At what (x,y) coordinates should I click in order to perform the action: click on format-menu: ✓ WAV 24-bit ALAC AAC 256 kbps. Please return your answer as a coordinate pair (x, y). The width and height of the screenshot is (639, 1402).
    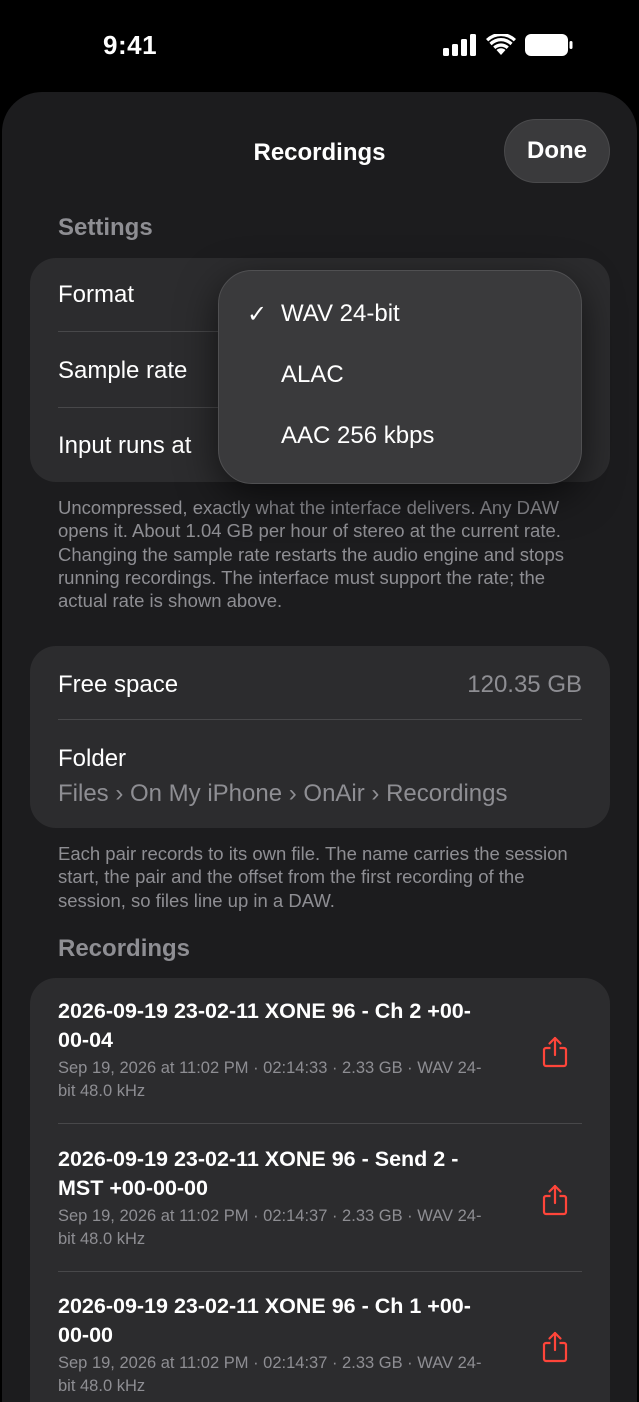
    Looking at the image, I should click on (400, 377).